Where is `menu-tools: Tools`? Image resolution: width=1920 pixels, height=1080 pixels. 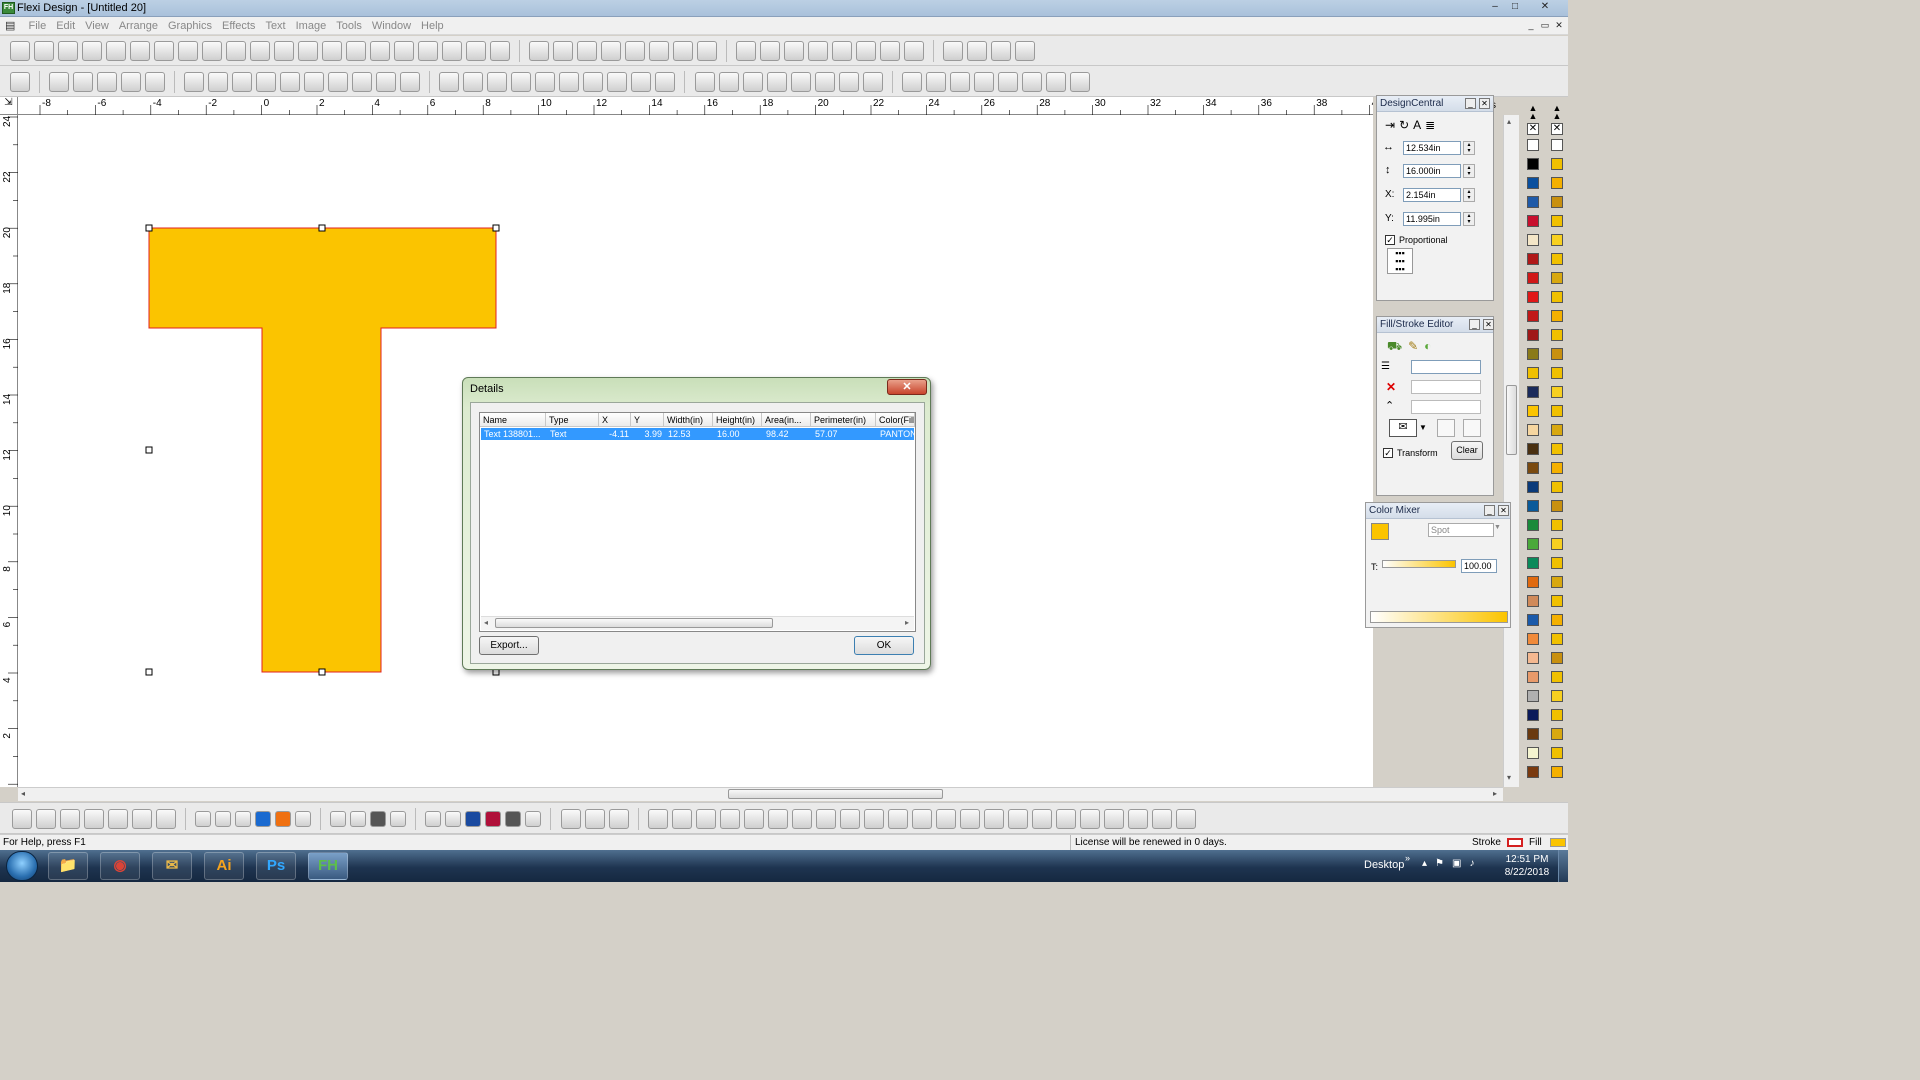 menu-tools: Tools is located at coordinates (349, 25).